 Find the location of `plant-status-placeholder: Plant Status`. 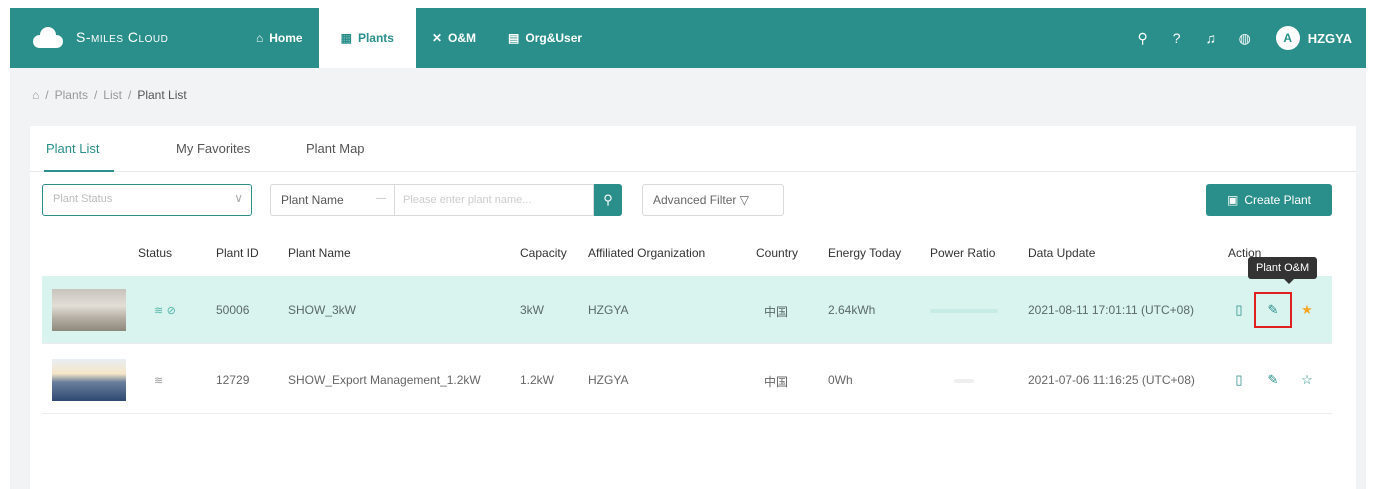

plant-status-placeholder: Plant Status is located at coordinates (83, 199).